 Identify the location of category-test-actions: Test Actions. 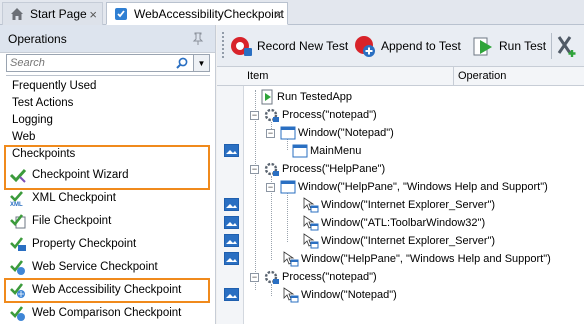
(108, 103).